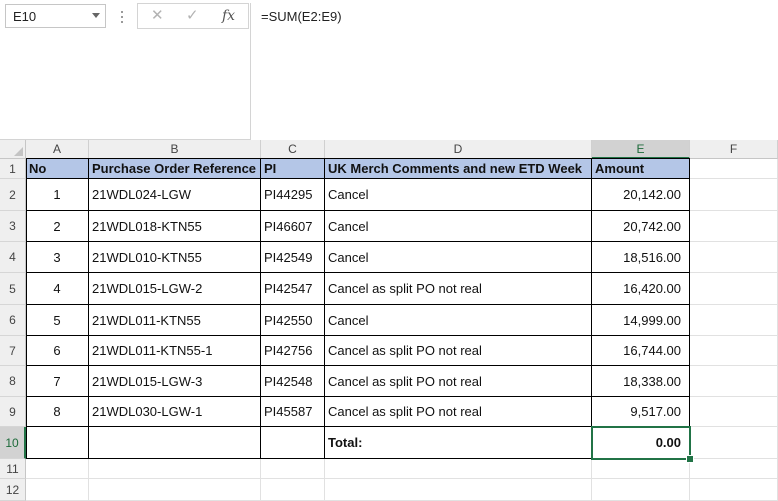 The image size is (778, 501). I want to click on cell-e4: 18,516.00, so click(641, 257).